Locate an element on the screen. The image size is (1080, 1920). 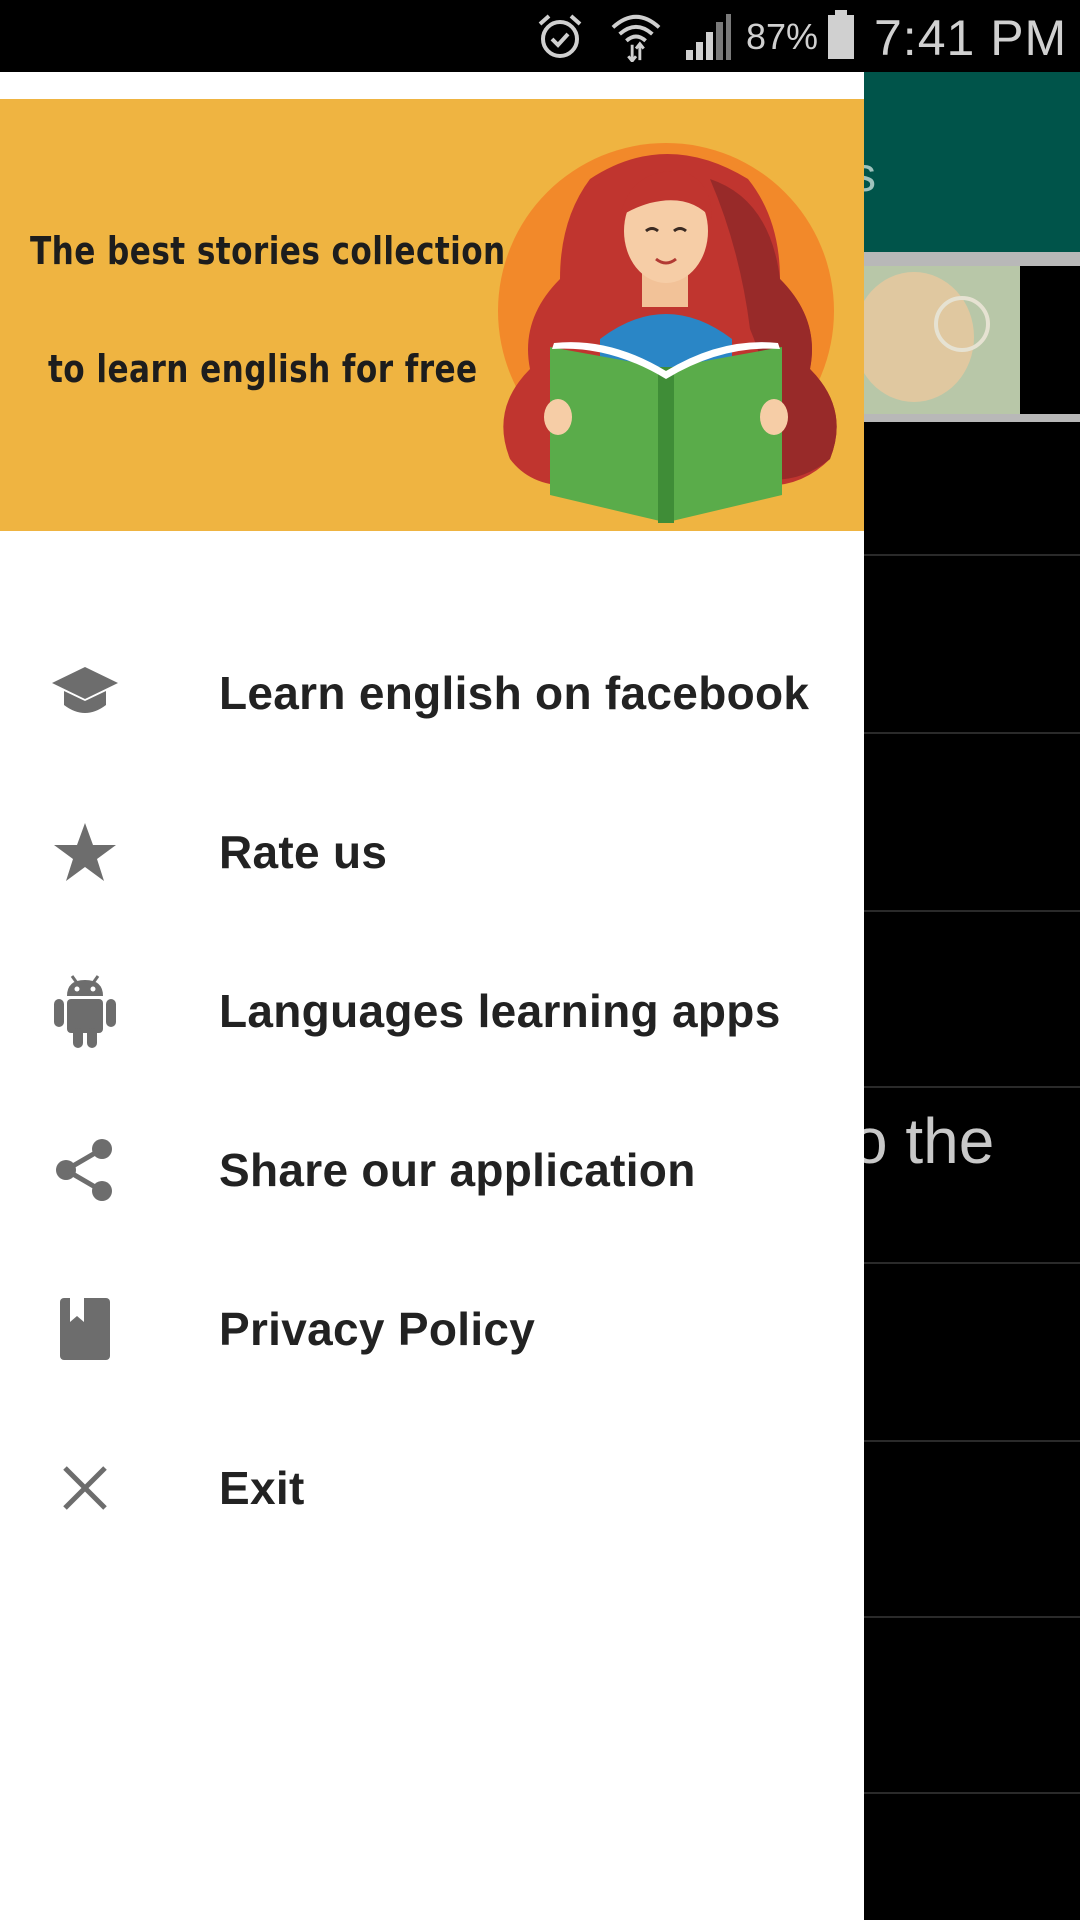
battery-icon is located at coordinates (841, 34).